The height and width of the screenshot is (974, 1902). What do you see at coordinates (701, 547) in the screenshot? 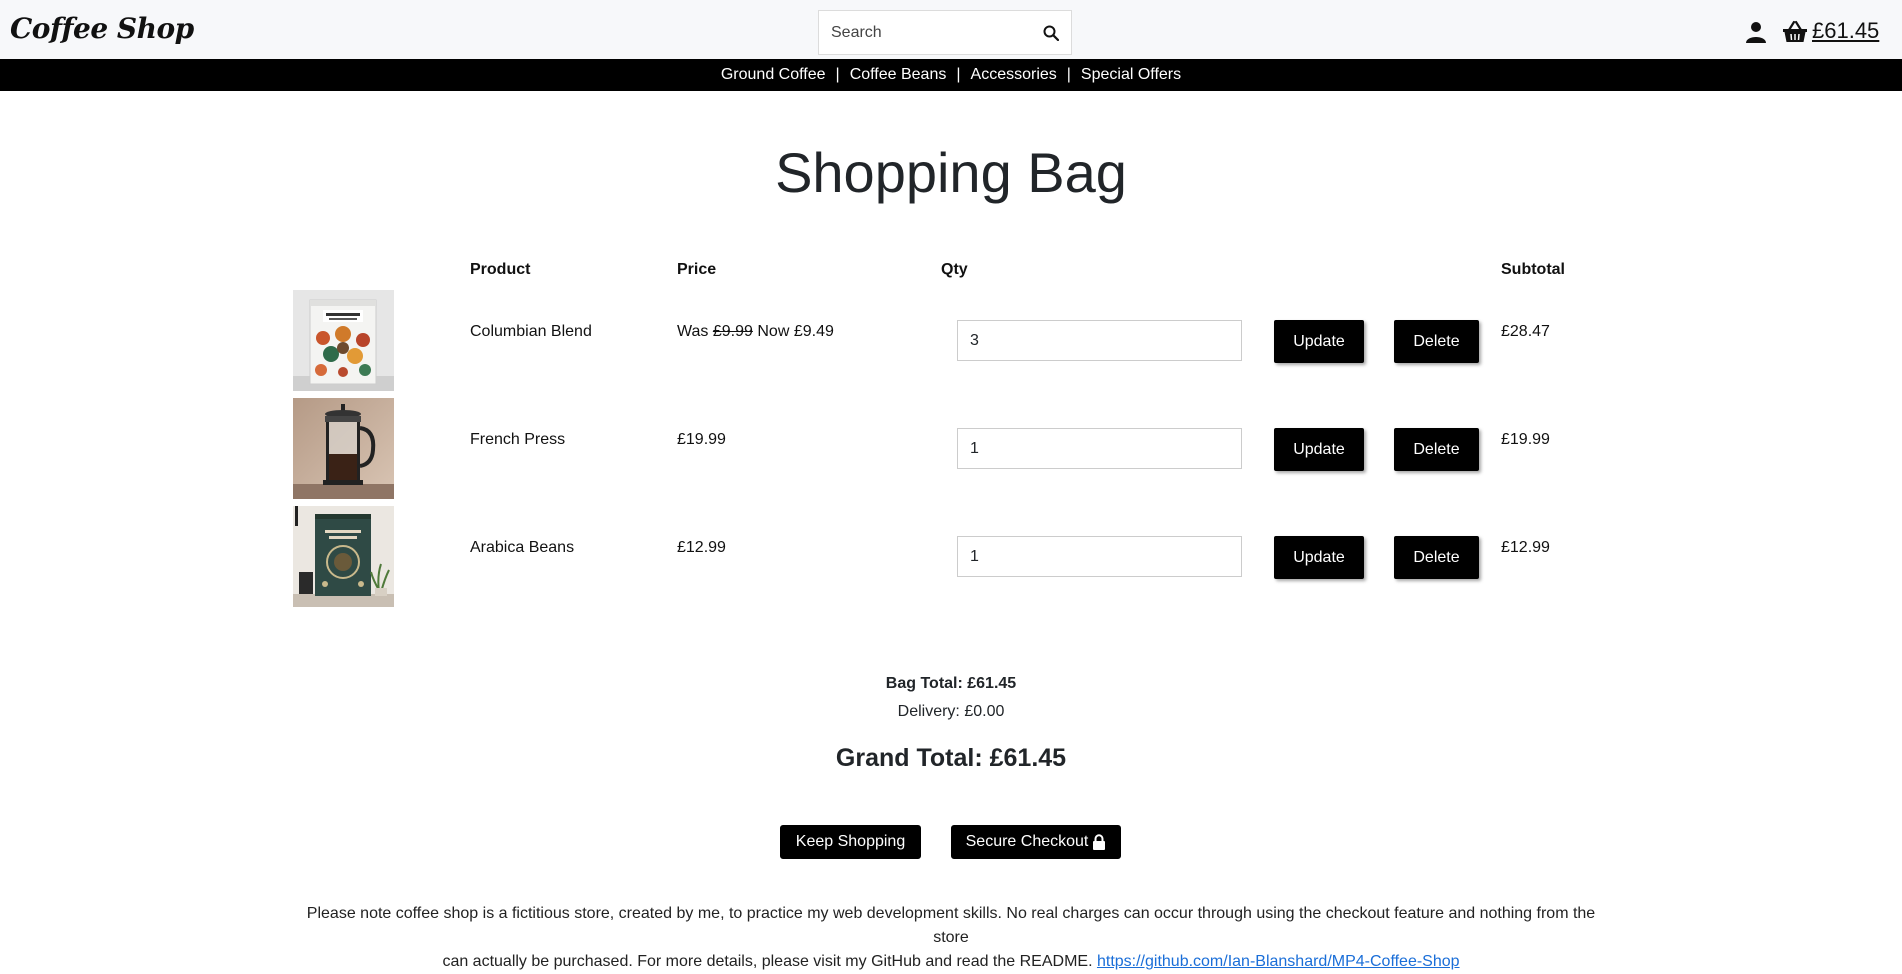
I see `cart-item-price: £12.99` at bounding box center [701, 547].